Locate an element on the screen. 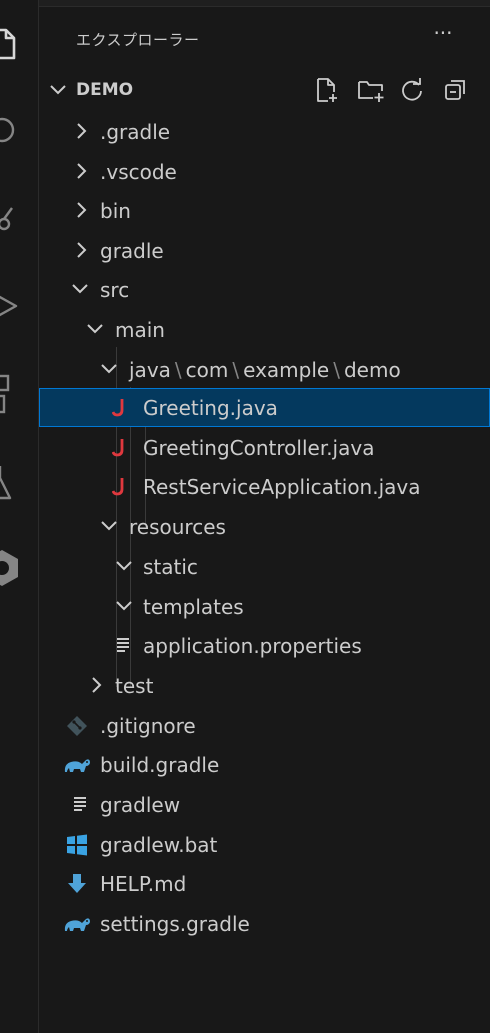 The height and width of the screenshot is (1033, 490). tree-item-gradle: gradle is located at coordinates (264, 250).